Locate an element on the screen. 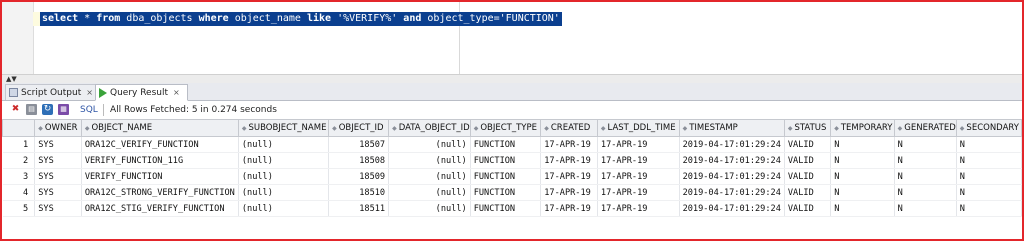 Image resolution: width=1024 pixels, height=241 pixels. column-header: ◆ DATA_OBJECT_ID is located at coordinates (429, 128).